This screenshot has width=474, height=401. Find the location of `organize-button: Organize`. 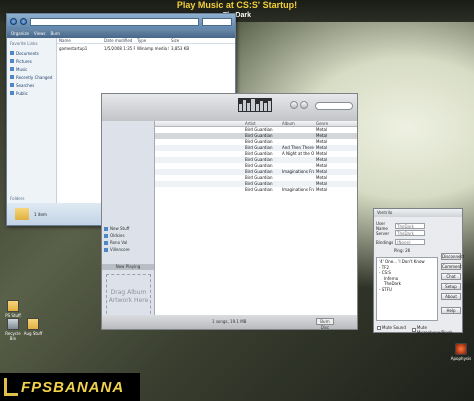

organize-button: Organize is located at coordinates (20, 33).